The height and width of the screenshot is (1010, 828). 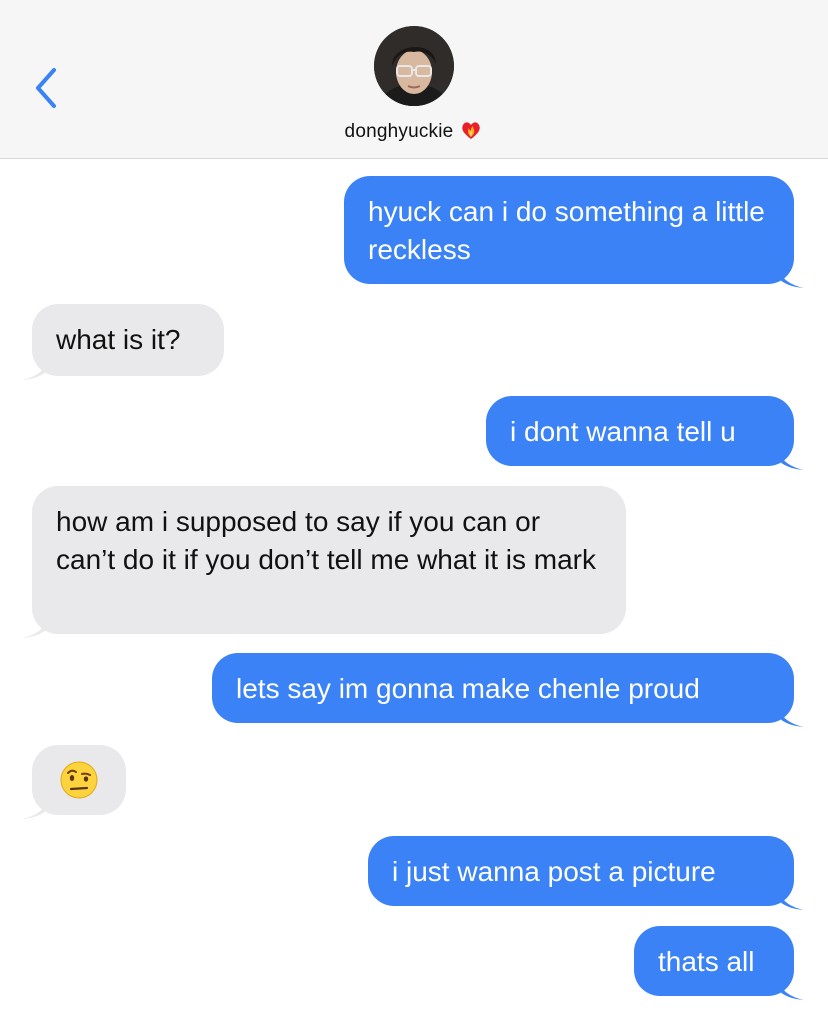 I want to click on message-text: what is it?, so click(x=118, y=339).